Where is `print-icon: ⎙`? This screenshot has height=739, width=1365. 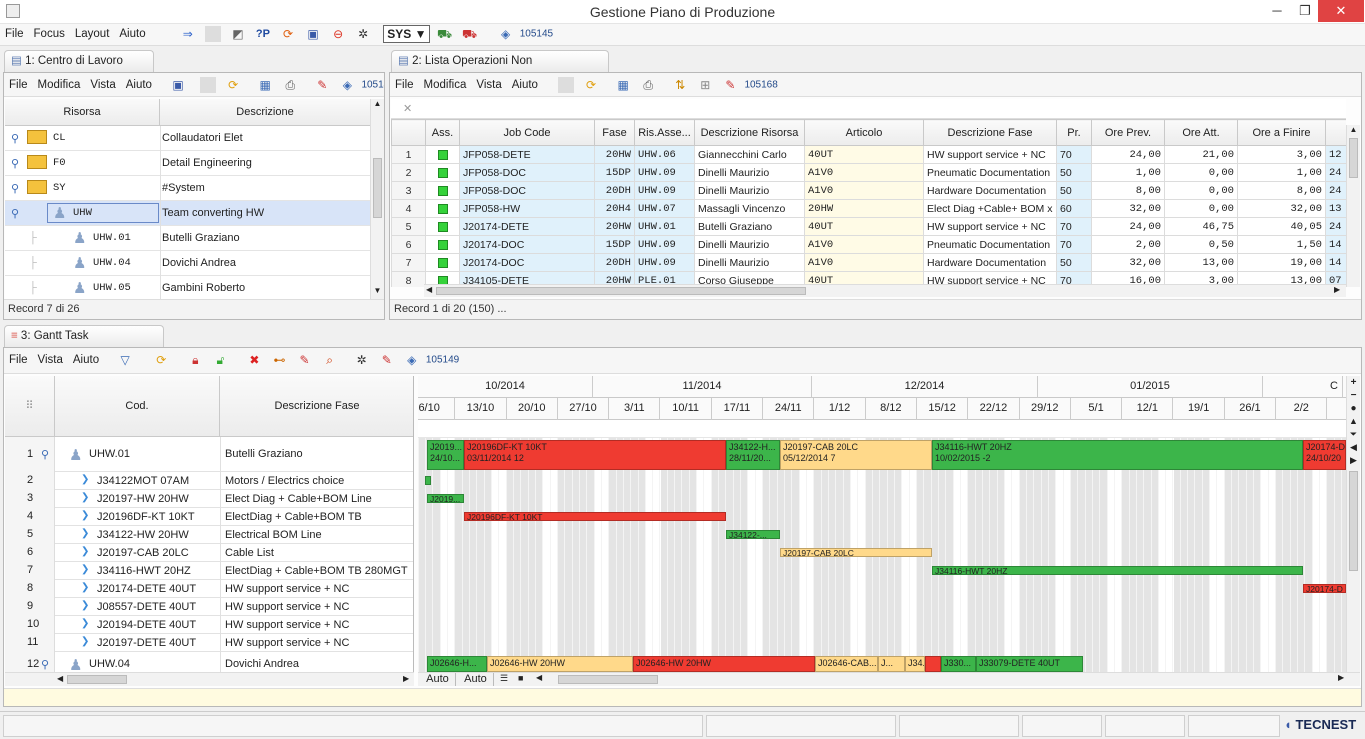
print-icon: ⎙ is located at coordinates (290, 85).